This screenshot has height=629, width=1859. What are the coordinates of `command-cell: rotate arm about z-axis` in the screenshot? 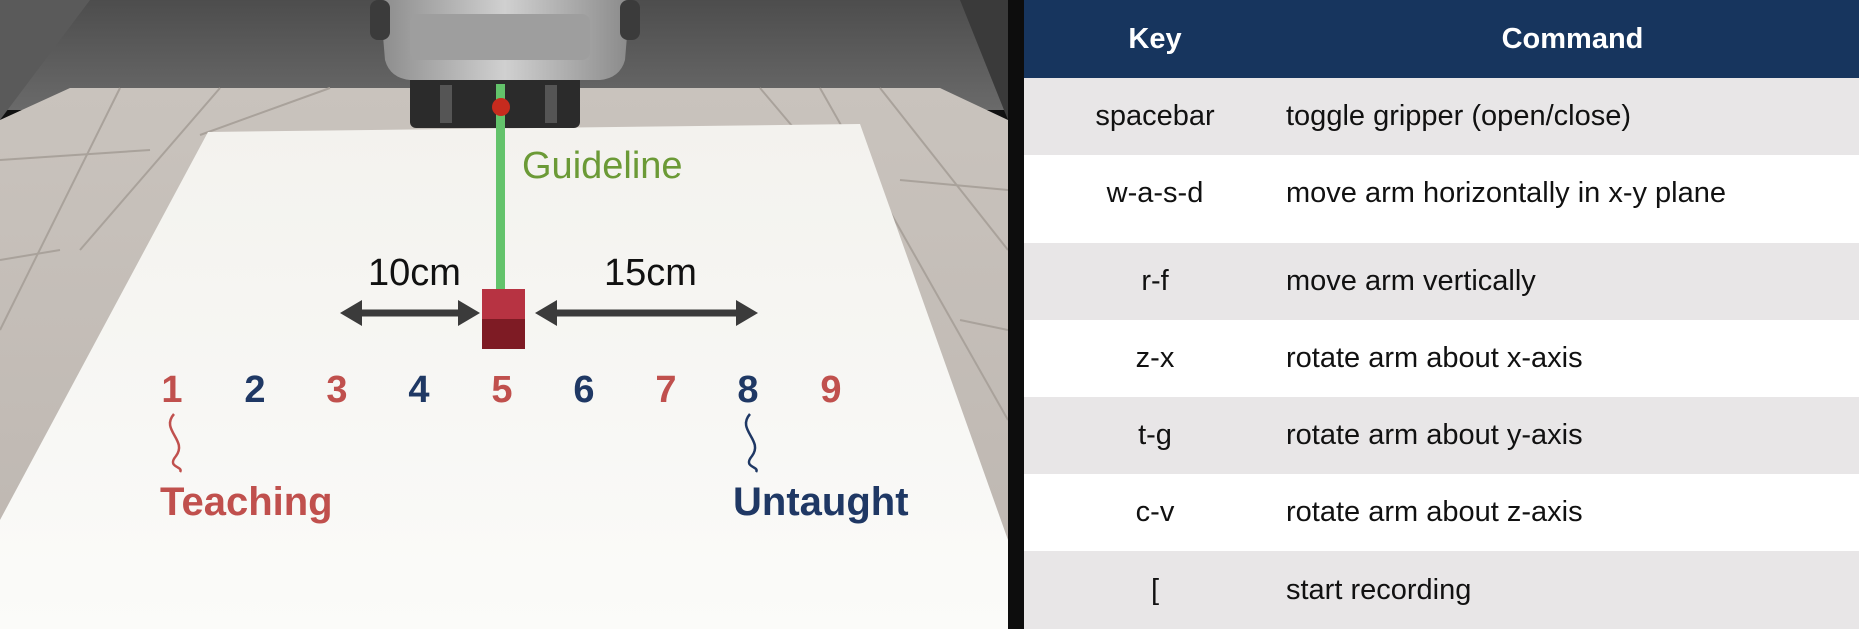 It's located at (1434, 512).